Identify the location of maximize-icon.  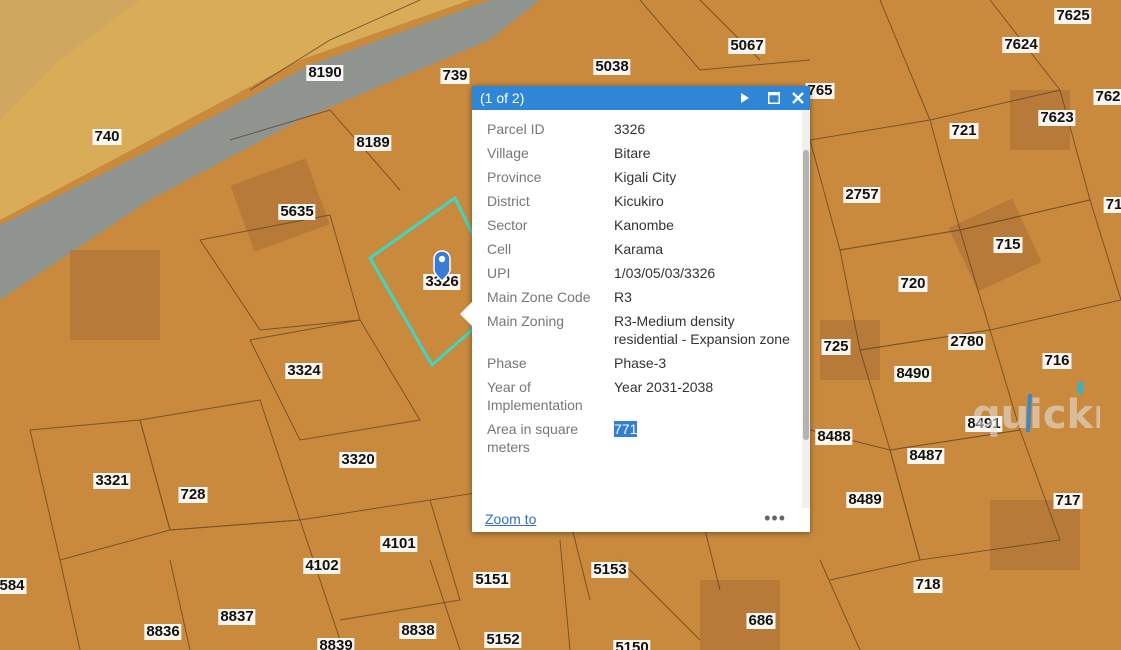
(774, 98).